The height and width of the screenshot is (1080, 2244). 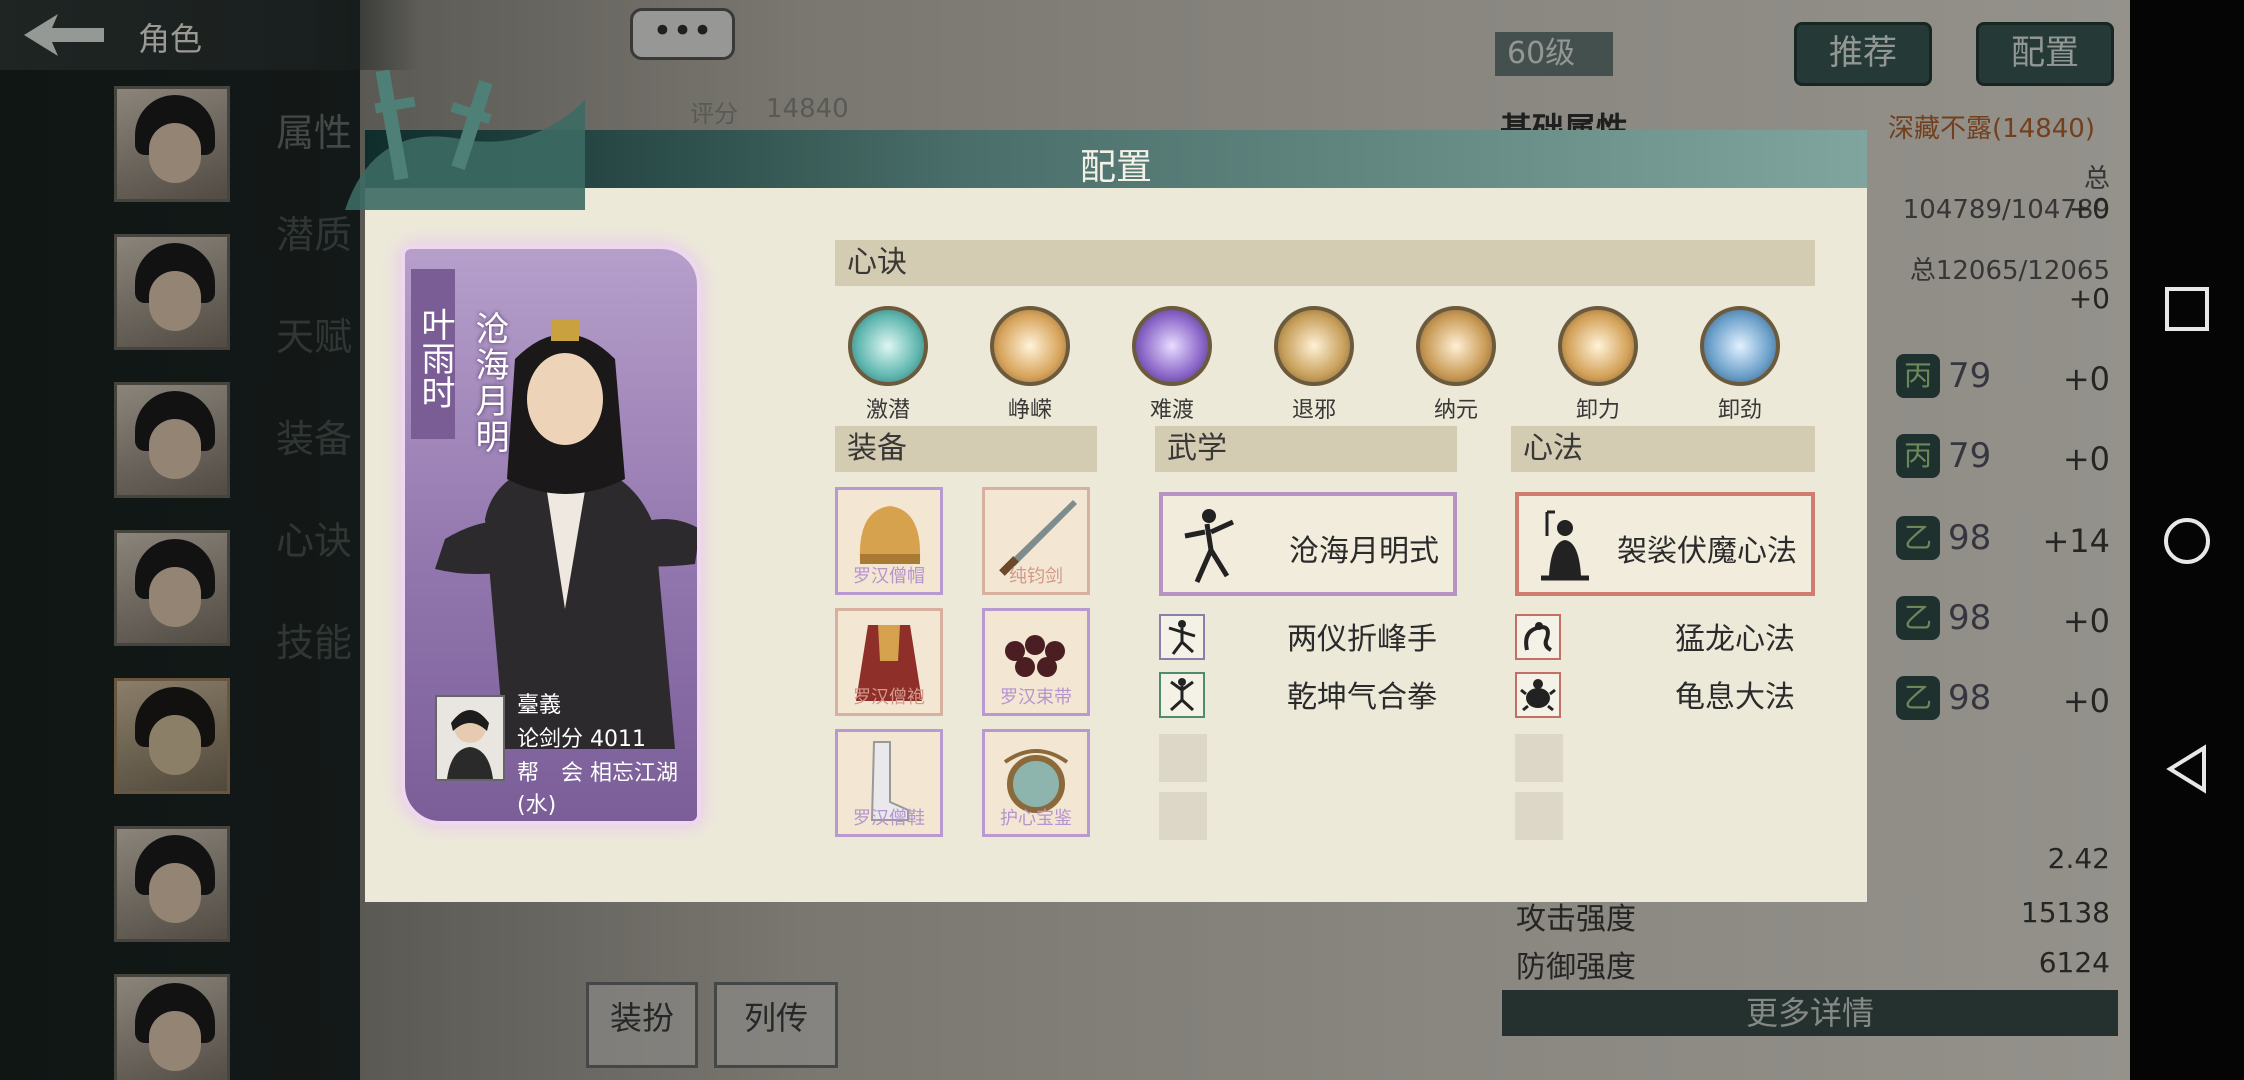 What do you see at coordinates (1036, 662) in the screenshot?
I see `equip-belt: 罗汉束带` at bounding box center [1036, 662].